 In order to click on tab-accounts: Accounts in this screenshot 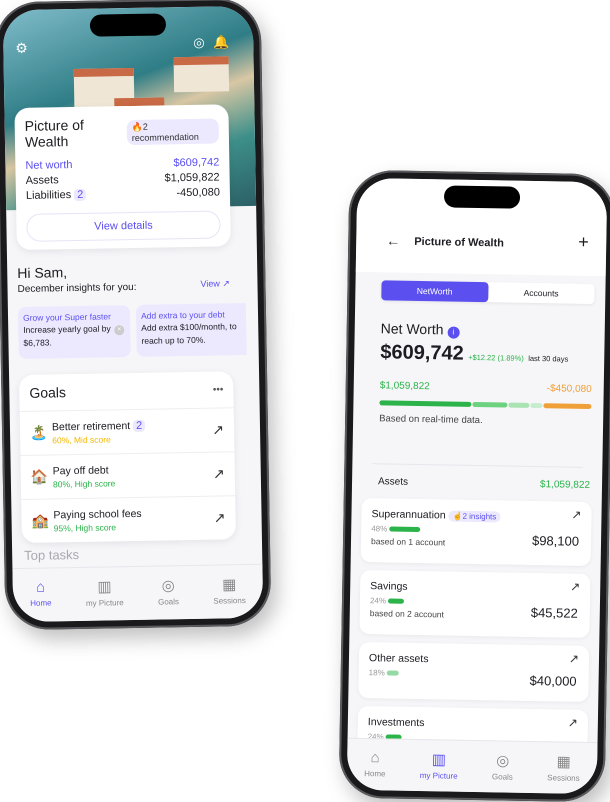, I will do `click(541, 293)`.